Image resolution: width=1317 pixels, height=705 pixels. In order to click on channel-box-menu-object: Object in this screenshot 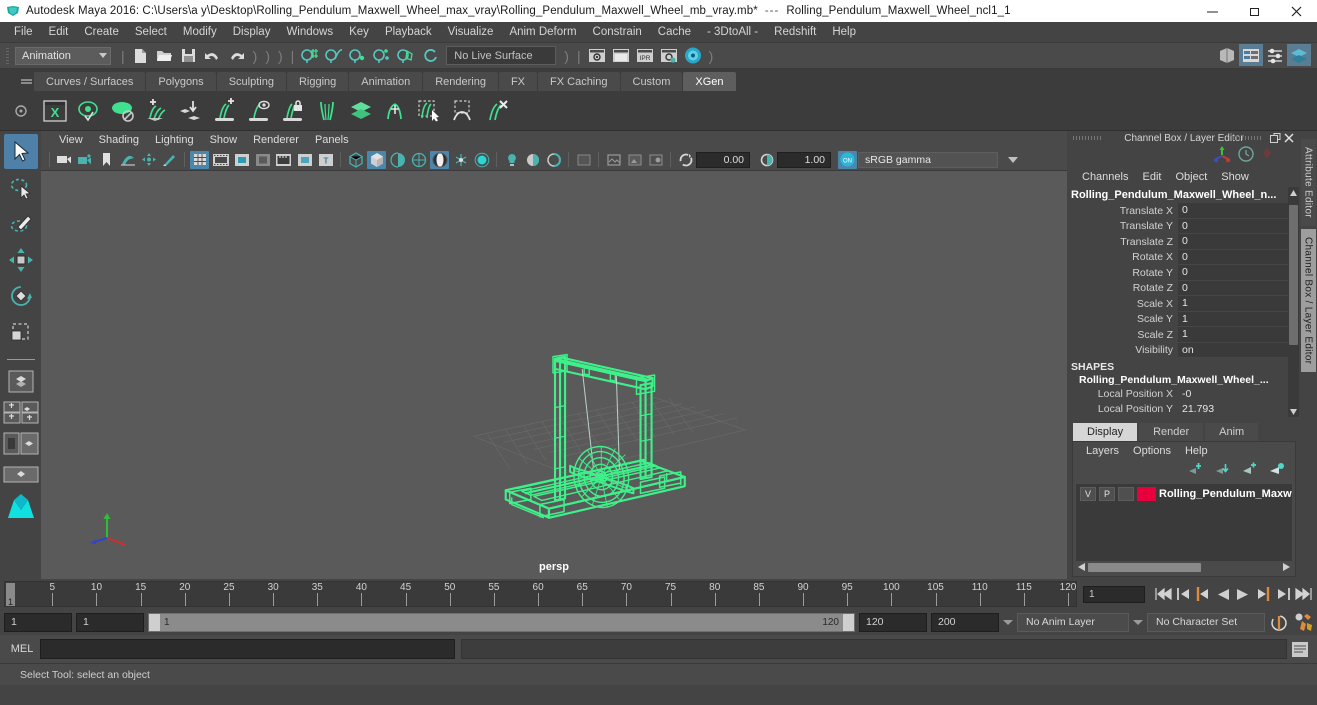, I will do `click(1191, 177)`.